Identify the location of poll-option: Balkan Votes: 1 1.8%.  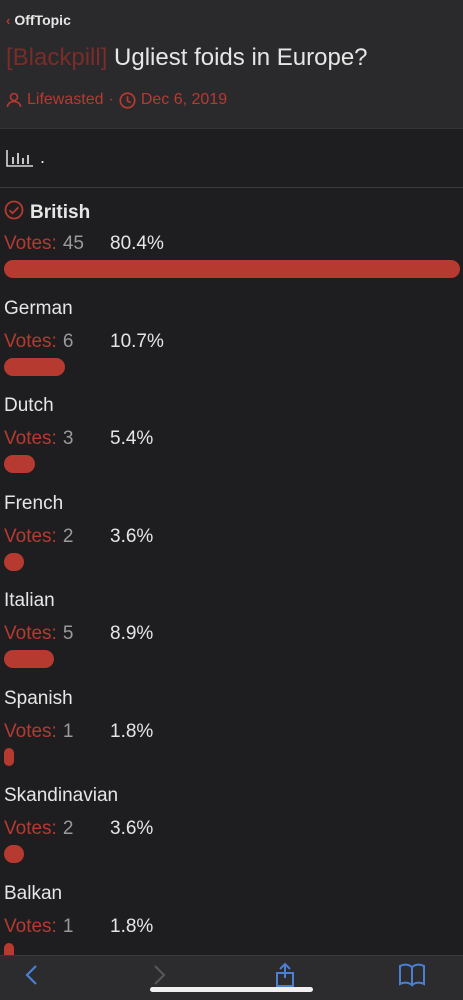
(231, 919).